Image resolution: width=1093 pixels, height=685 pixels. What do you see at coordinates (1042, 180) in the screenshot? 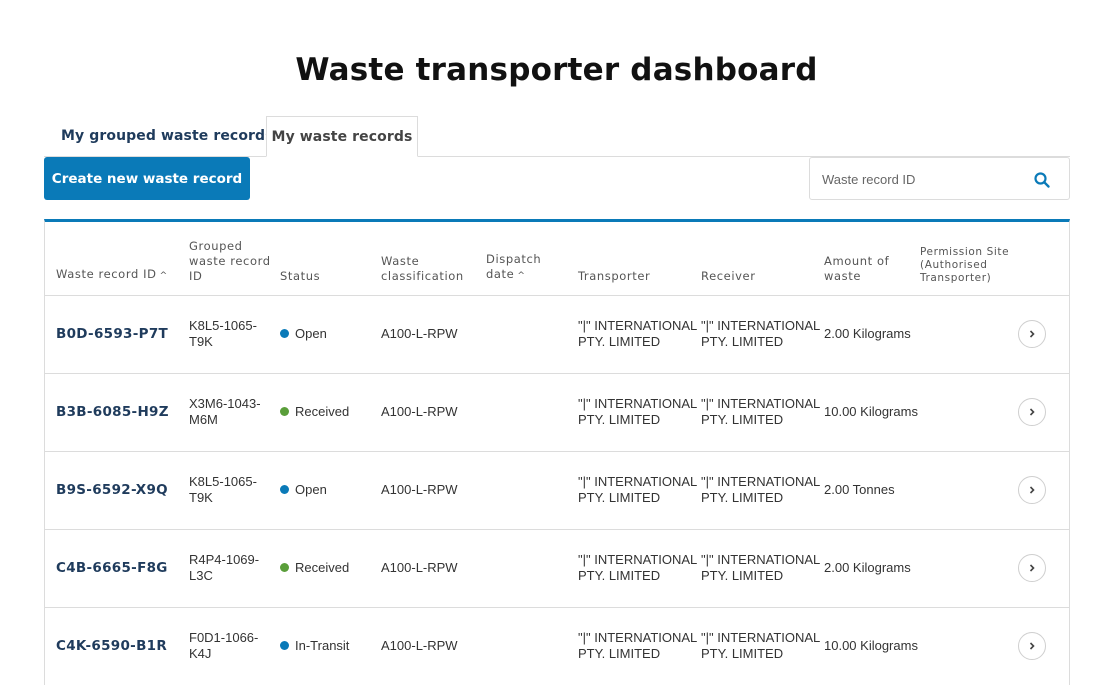
I see `search-icon` at bounding box center [1042, 180].